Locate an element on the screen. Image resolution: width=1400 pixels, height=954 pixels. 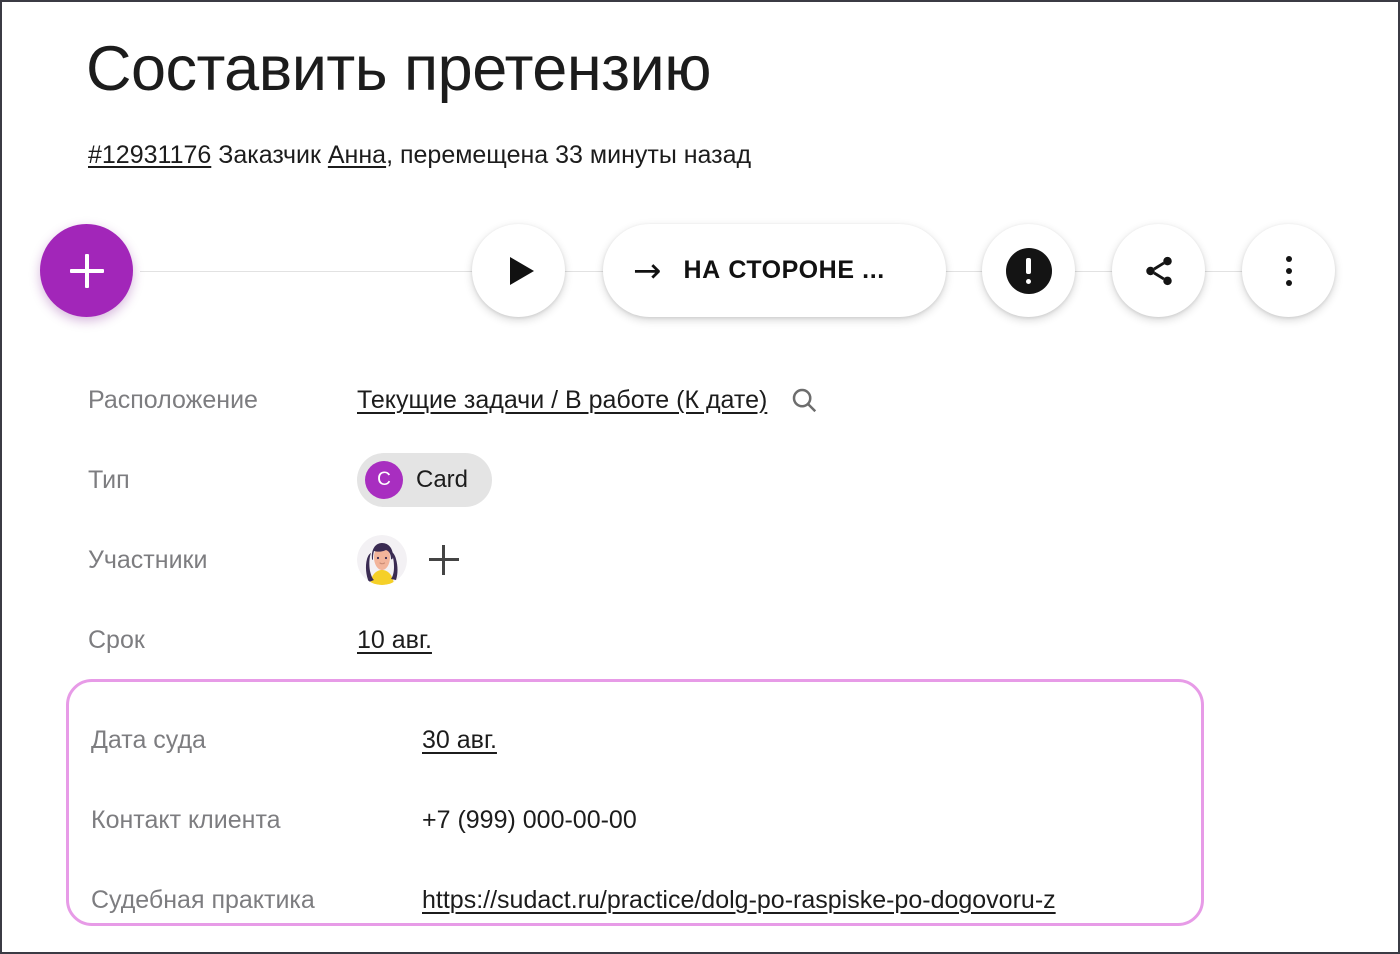
field-label: Тип is located at coordinates (109, 479).